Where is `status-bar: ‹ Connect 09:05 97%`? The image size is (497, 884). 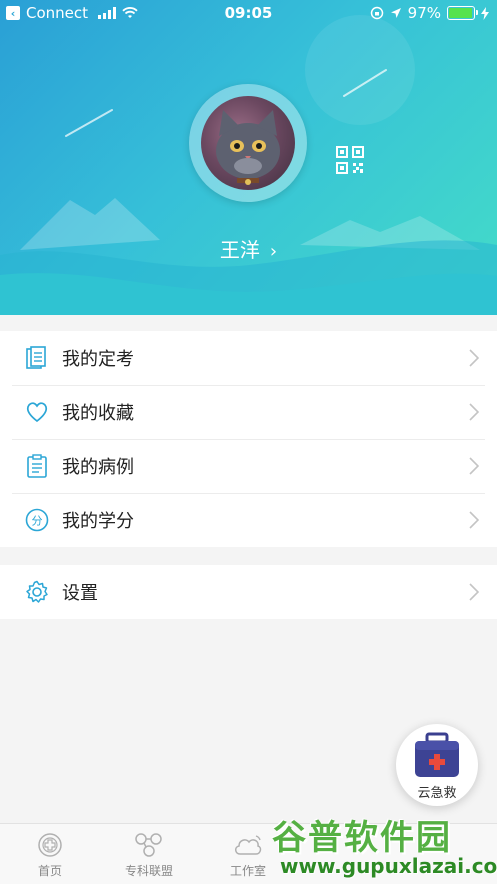 status-bar: ‹ Connect 09:05 97% is located at coordinates (248, 13).